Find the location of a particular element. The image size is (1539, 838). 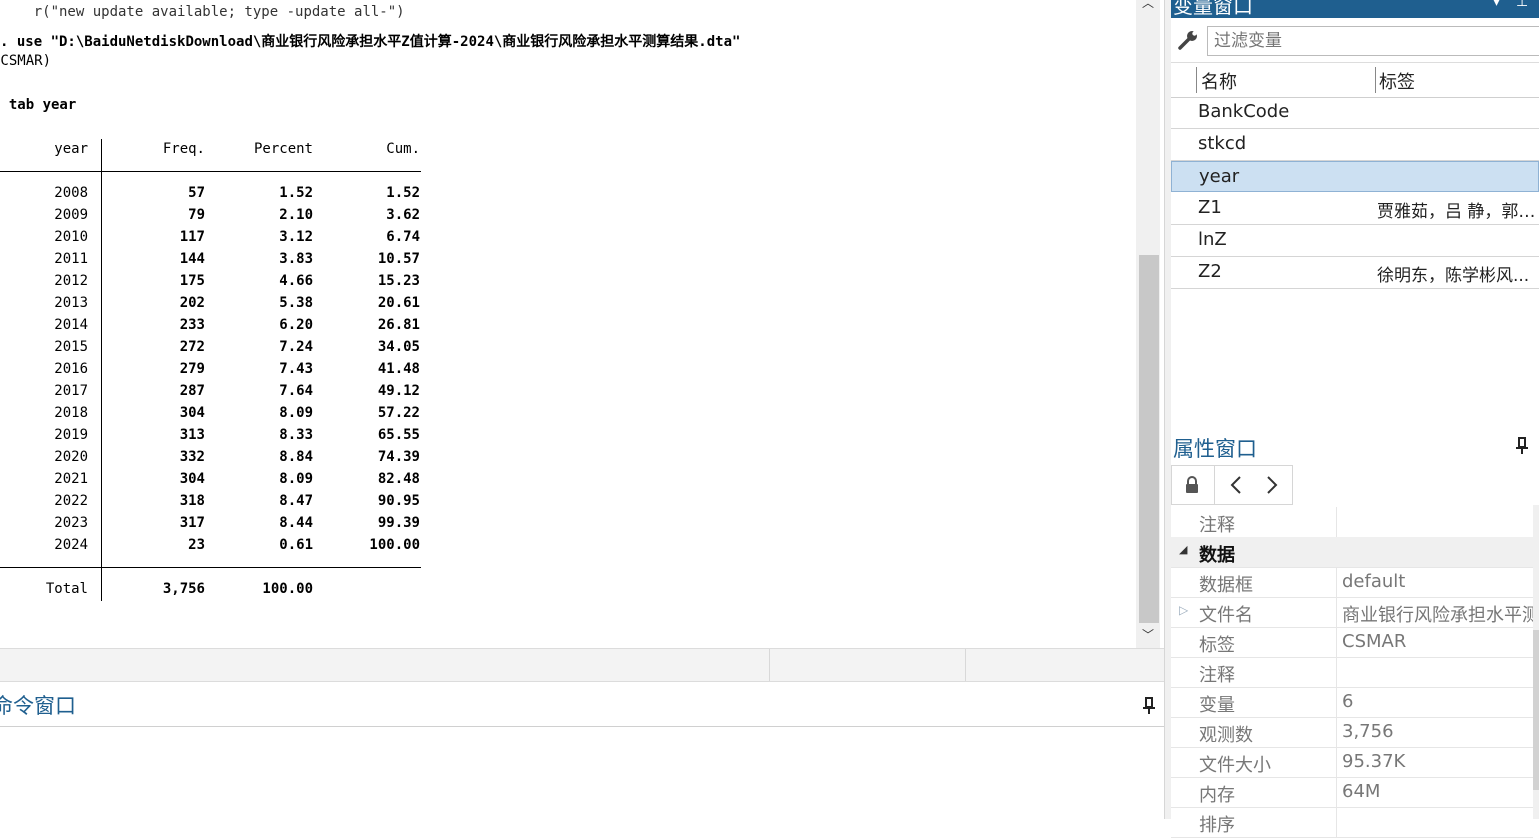

property-row: 观测数 3,756 is located at coordinates (1352, 732).